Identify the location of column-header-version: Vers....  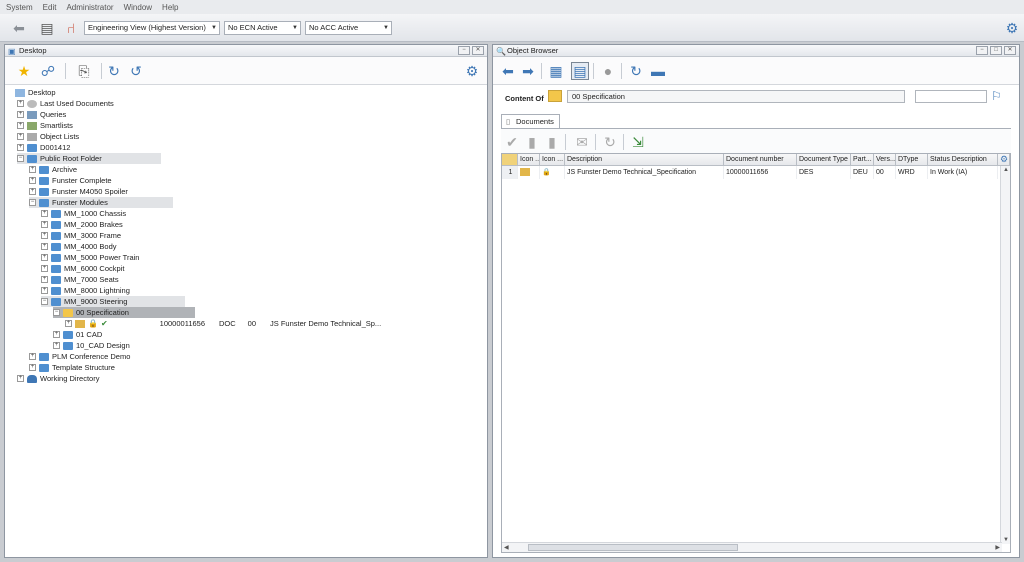
(885, 160).